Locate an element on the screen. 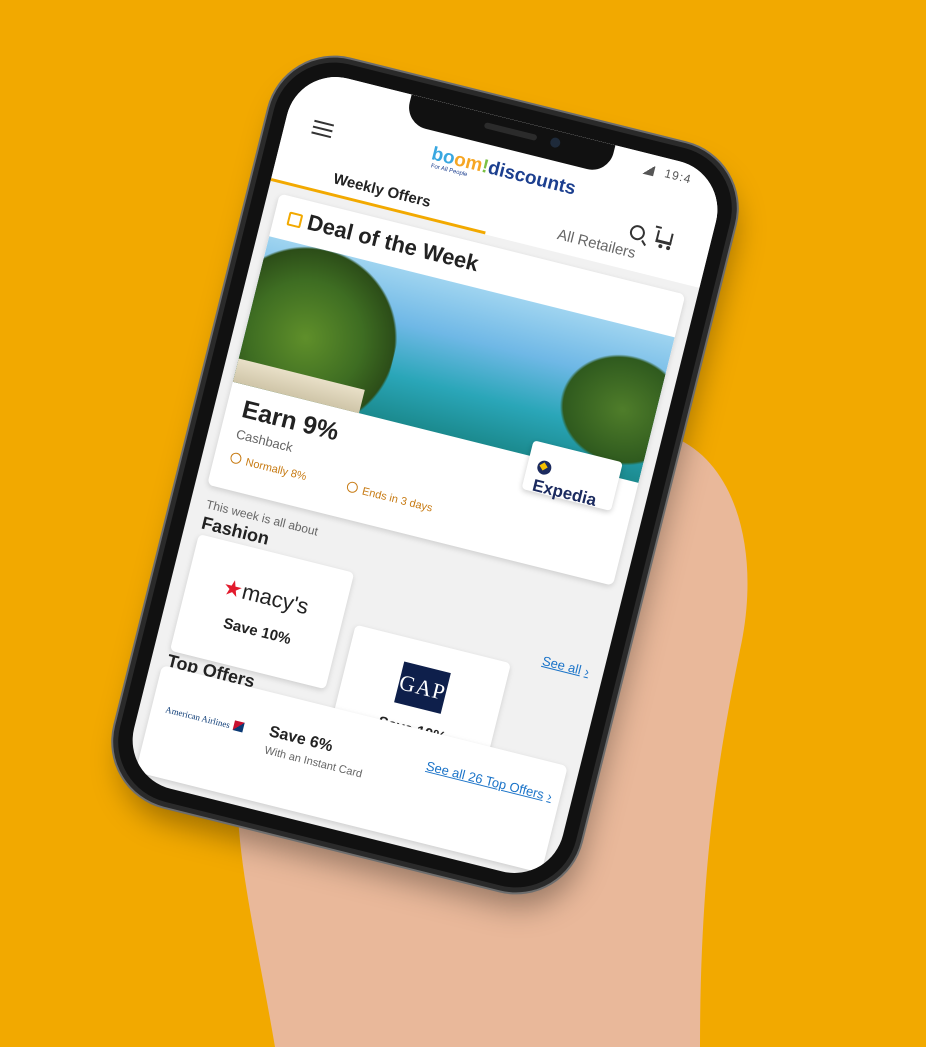  deal-ends-text: Ends in 3 days is located at coordinates (397, 500).